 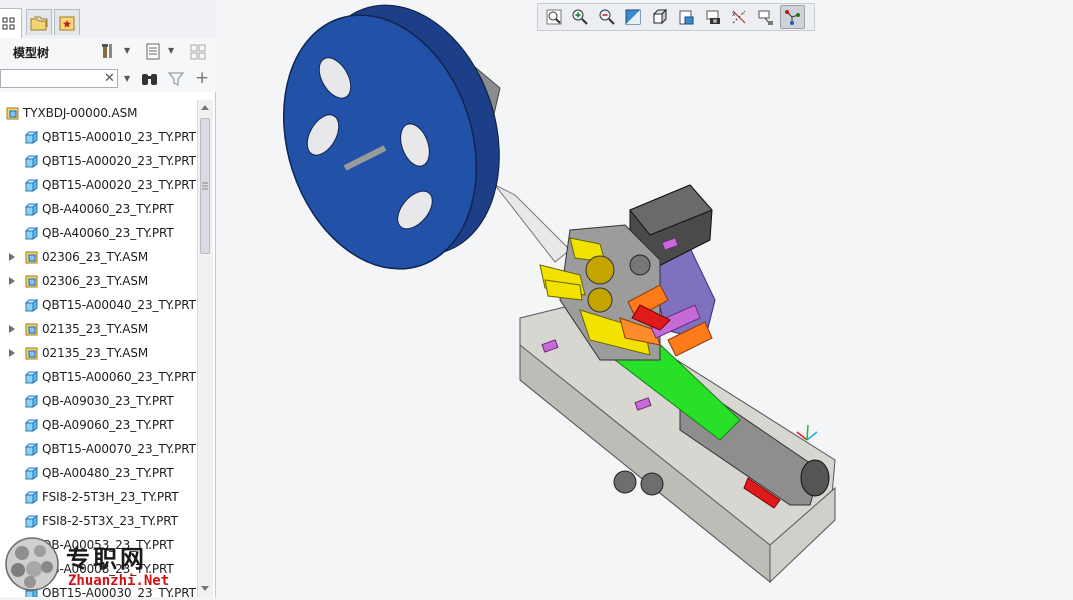 I want to click on tree-item: QBT15-A00070_23_TY.PRT, so click(x=98, y=449).